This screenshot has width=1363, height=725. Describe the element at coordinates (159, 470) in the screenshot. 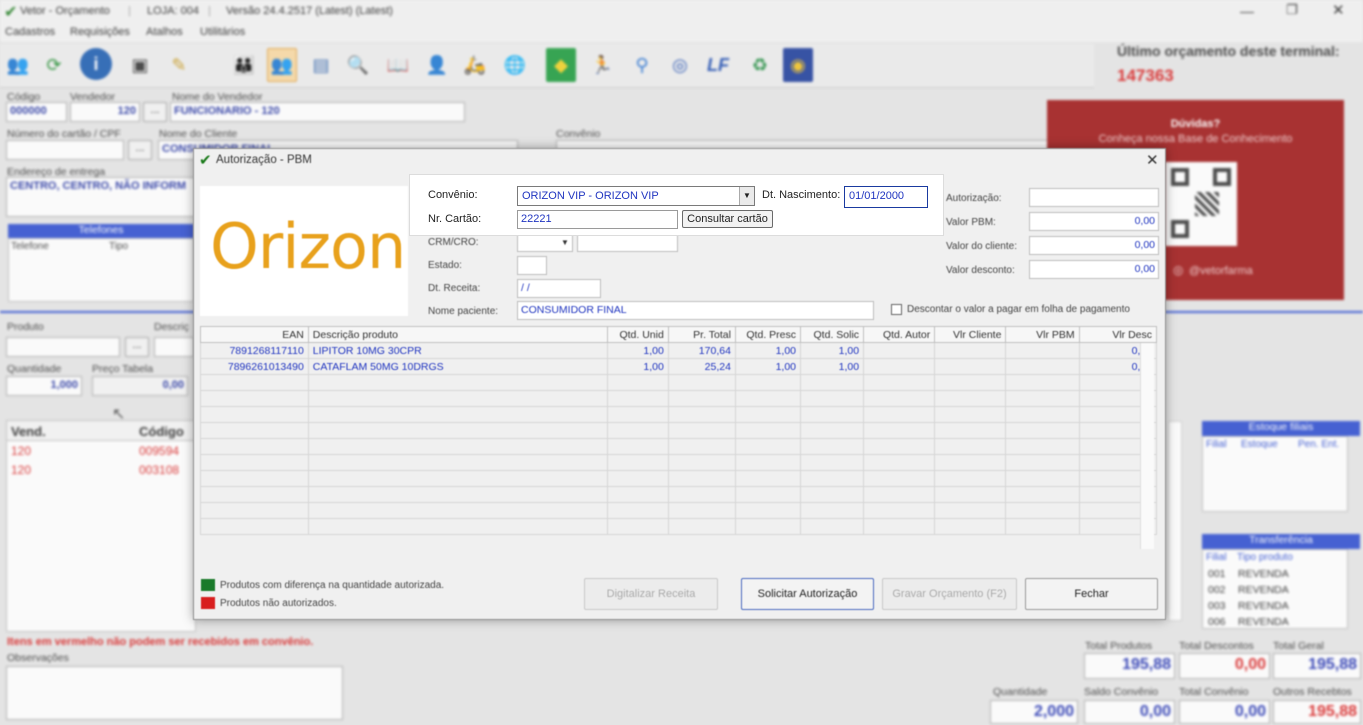

I see `grid-row-codigo: 003108` at that location.